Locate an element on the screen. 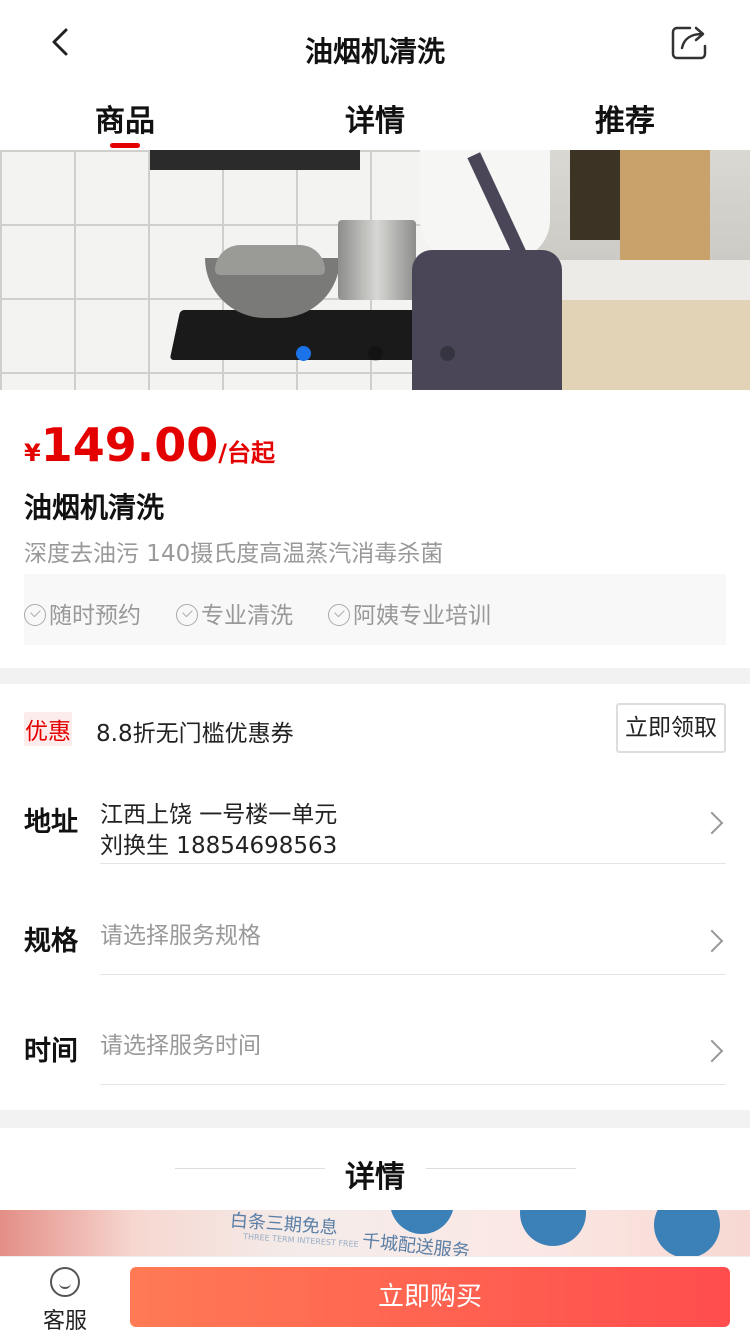  details-section-header: 详情 is located at coordinates (375, 1173).